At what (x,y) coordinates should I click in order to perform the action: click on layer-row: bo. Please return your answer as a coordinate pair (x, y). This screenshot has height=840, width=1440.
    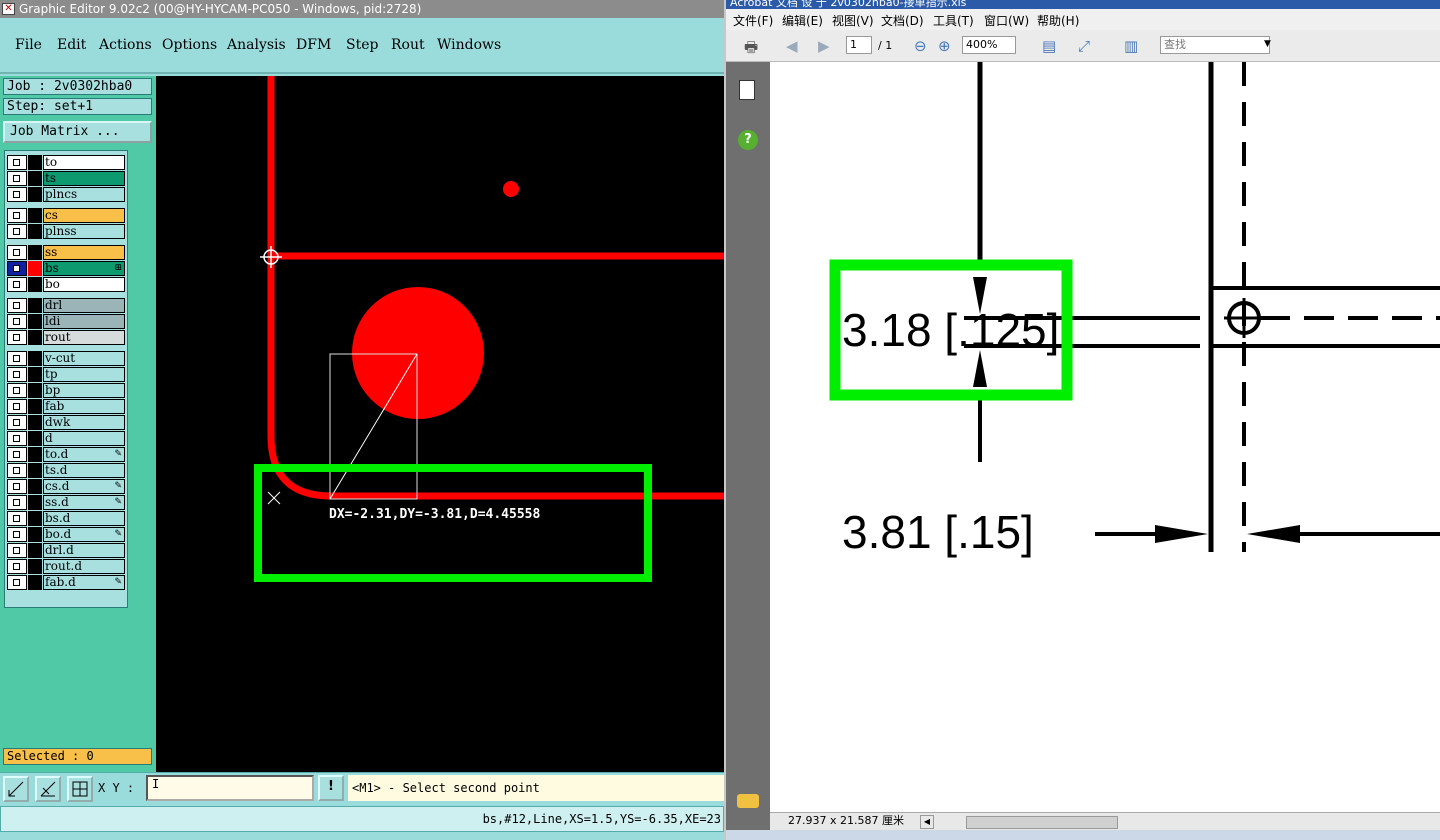
    Looking at the image, I should click on (66, 284).